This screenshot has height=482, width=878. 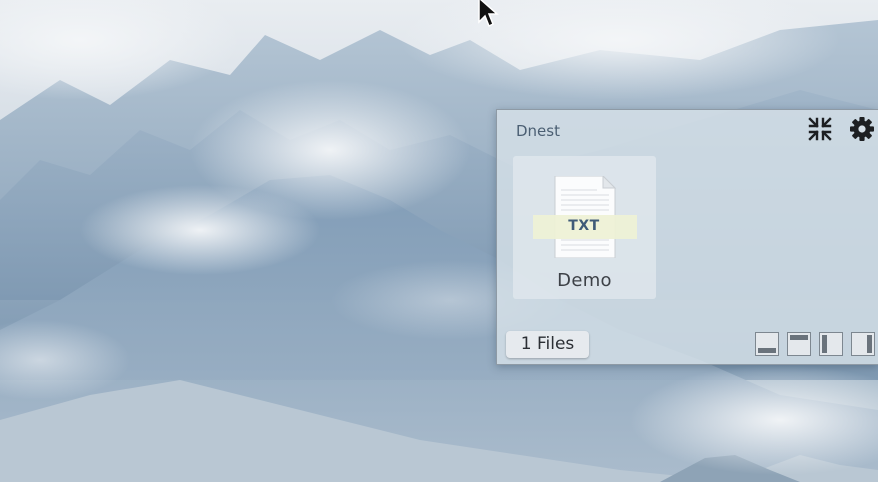 I want to click on collapse-button, so click(x=820, y=129).